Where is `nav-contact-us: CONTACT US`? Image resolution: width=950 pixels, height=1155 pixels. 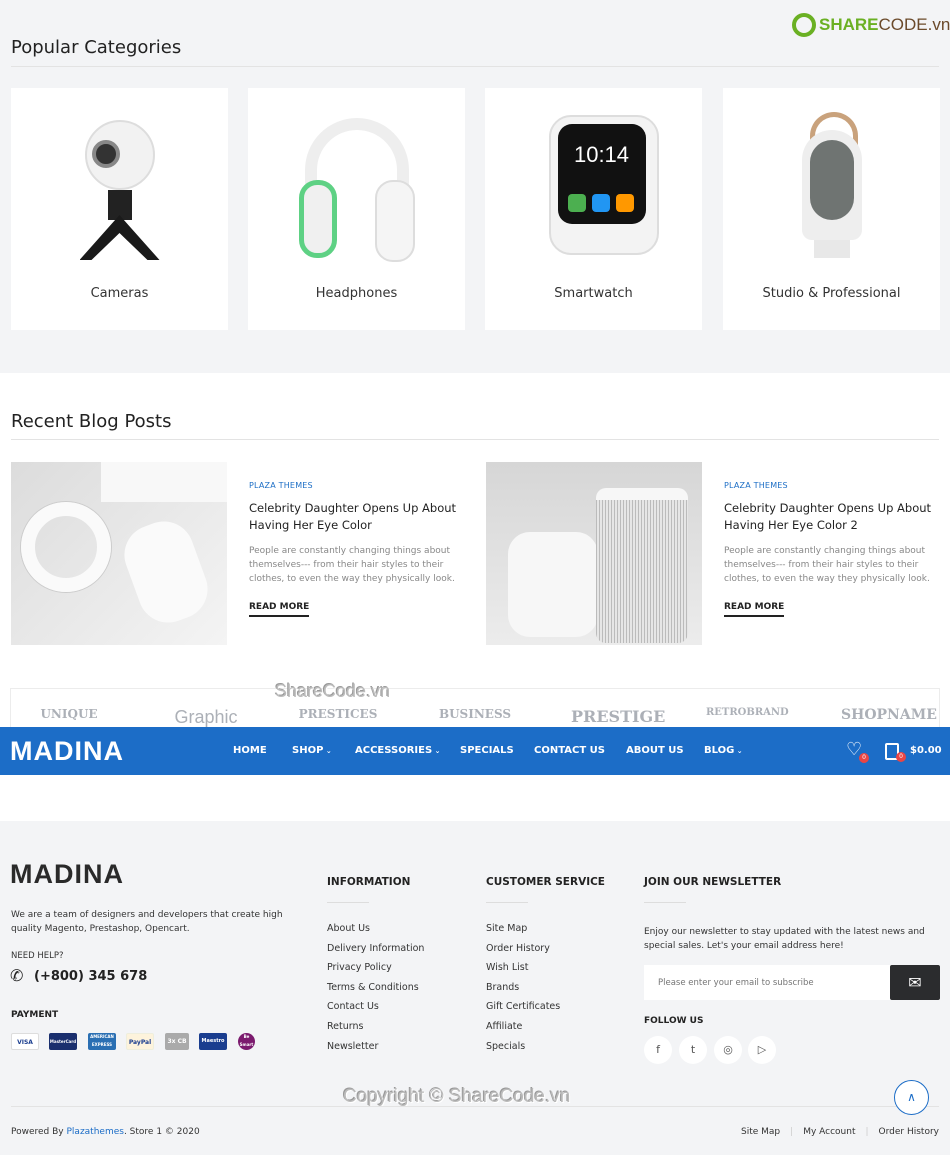
nav-contact-us: CONTACT US is located at coordinates (569, 750).